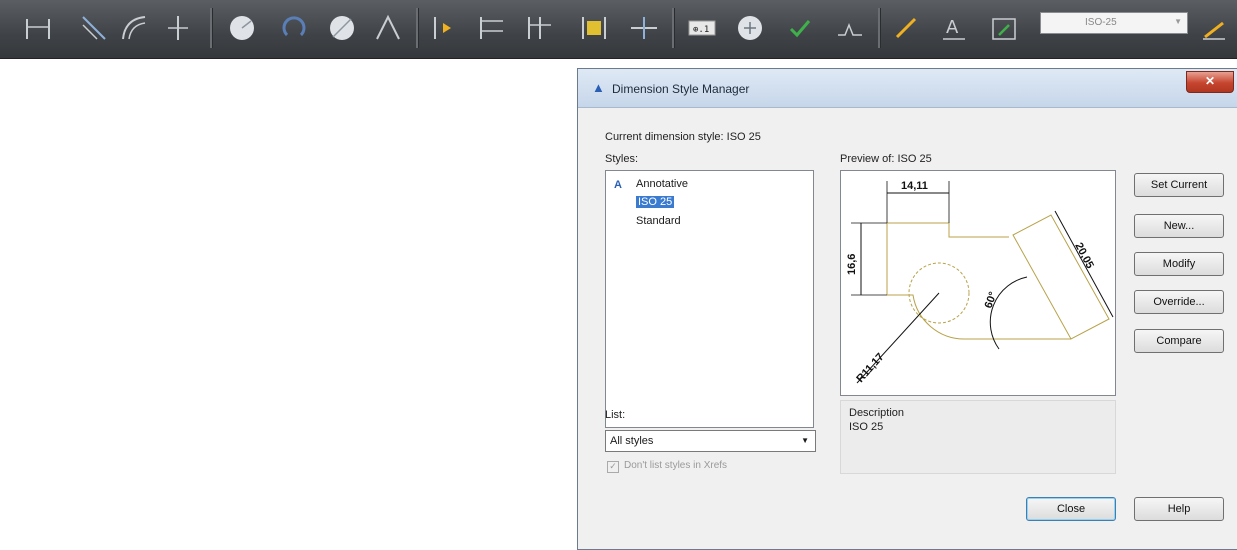 Image resolution: width=1237 pixels, height=550 pixels. I want to click on baseline-icon, so click(492, 28).